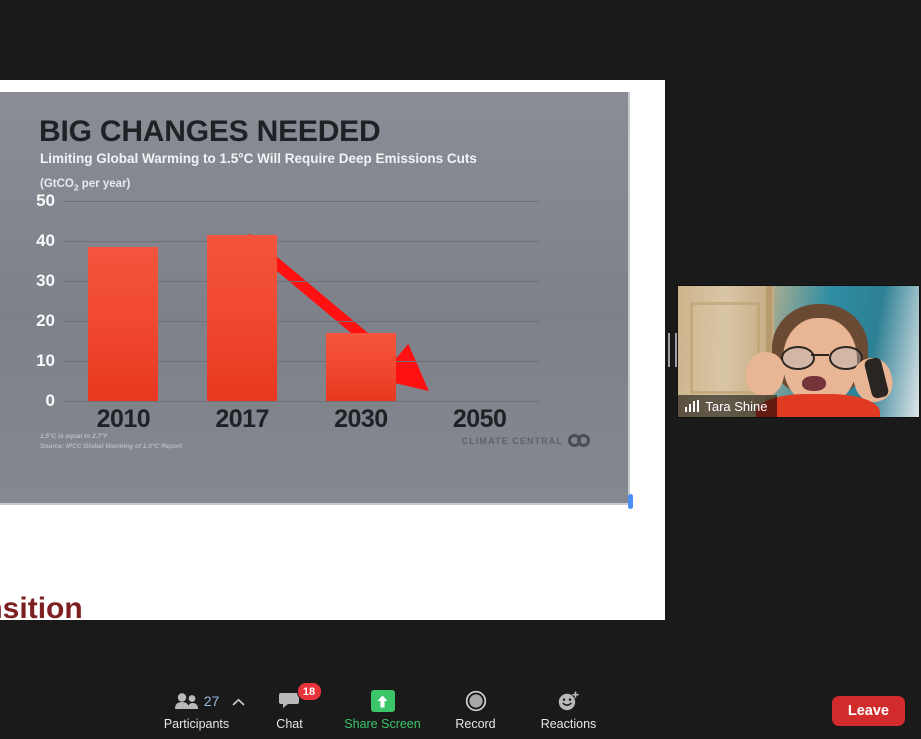  I want to click on chart-y-tick-label: 20, so click(45, 320).